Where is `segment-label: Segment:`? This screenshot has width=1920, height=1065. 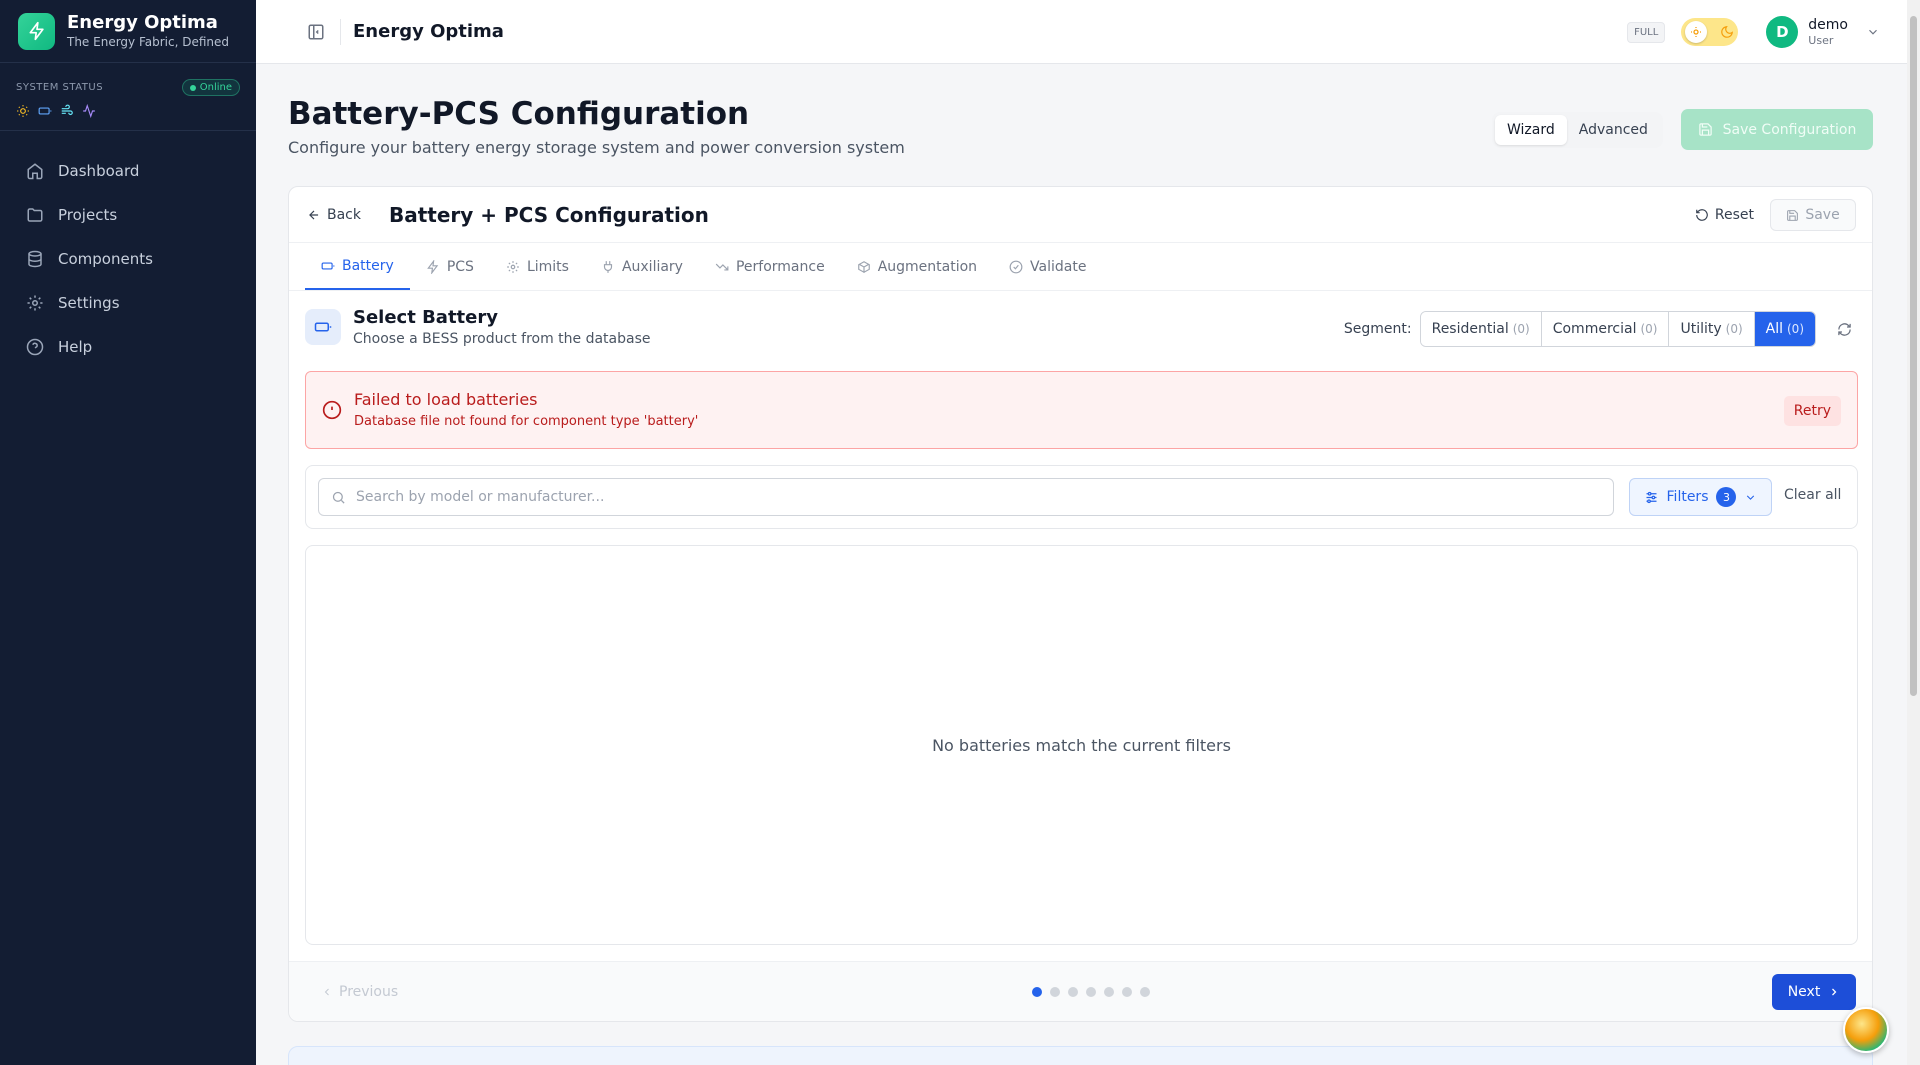
segment-label: Segment: is located at coordinates (1377, 329).